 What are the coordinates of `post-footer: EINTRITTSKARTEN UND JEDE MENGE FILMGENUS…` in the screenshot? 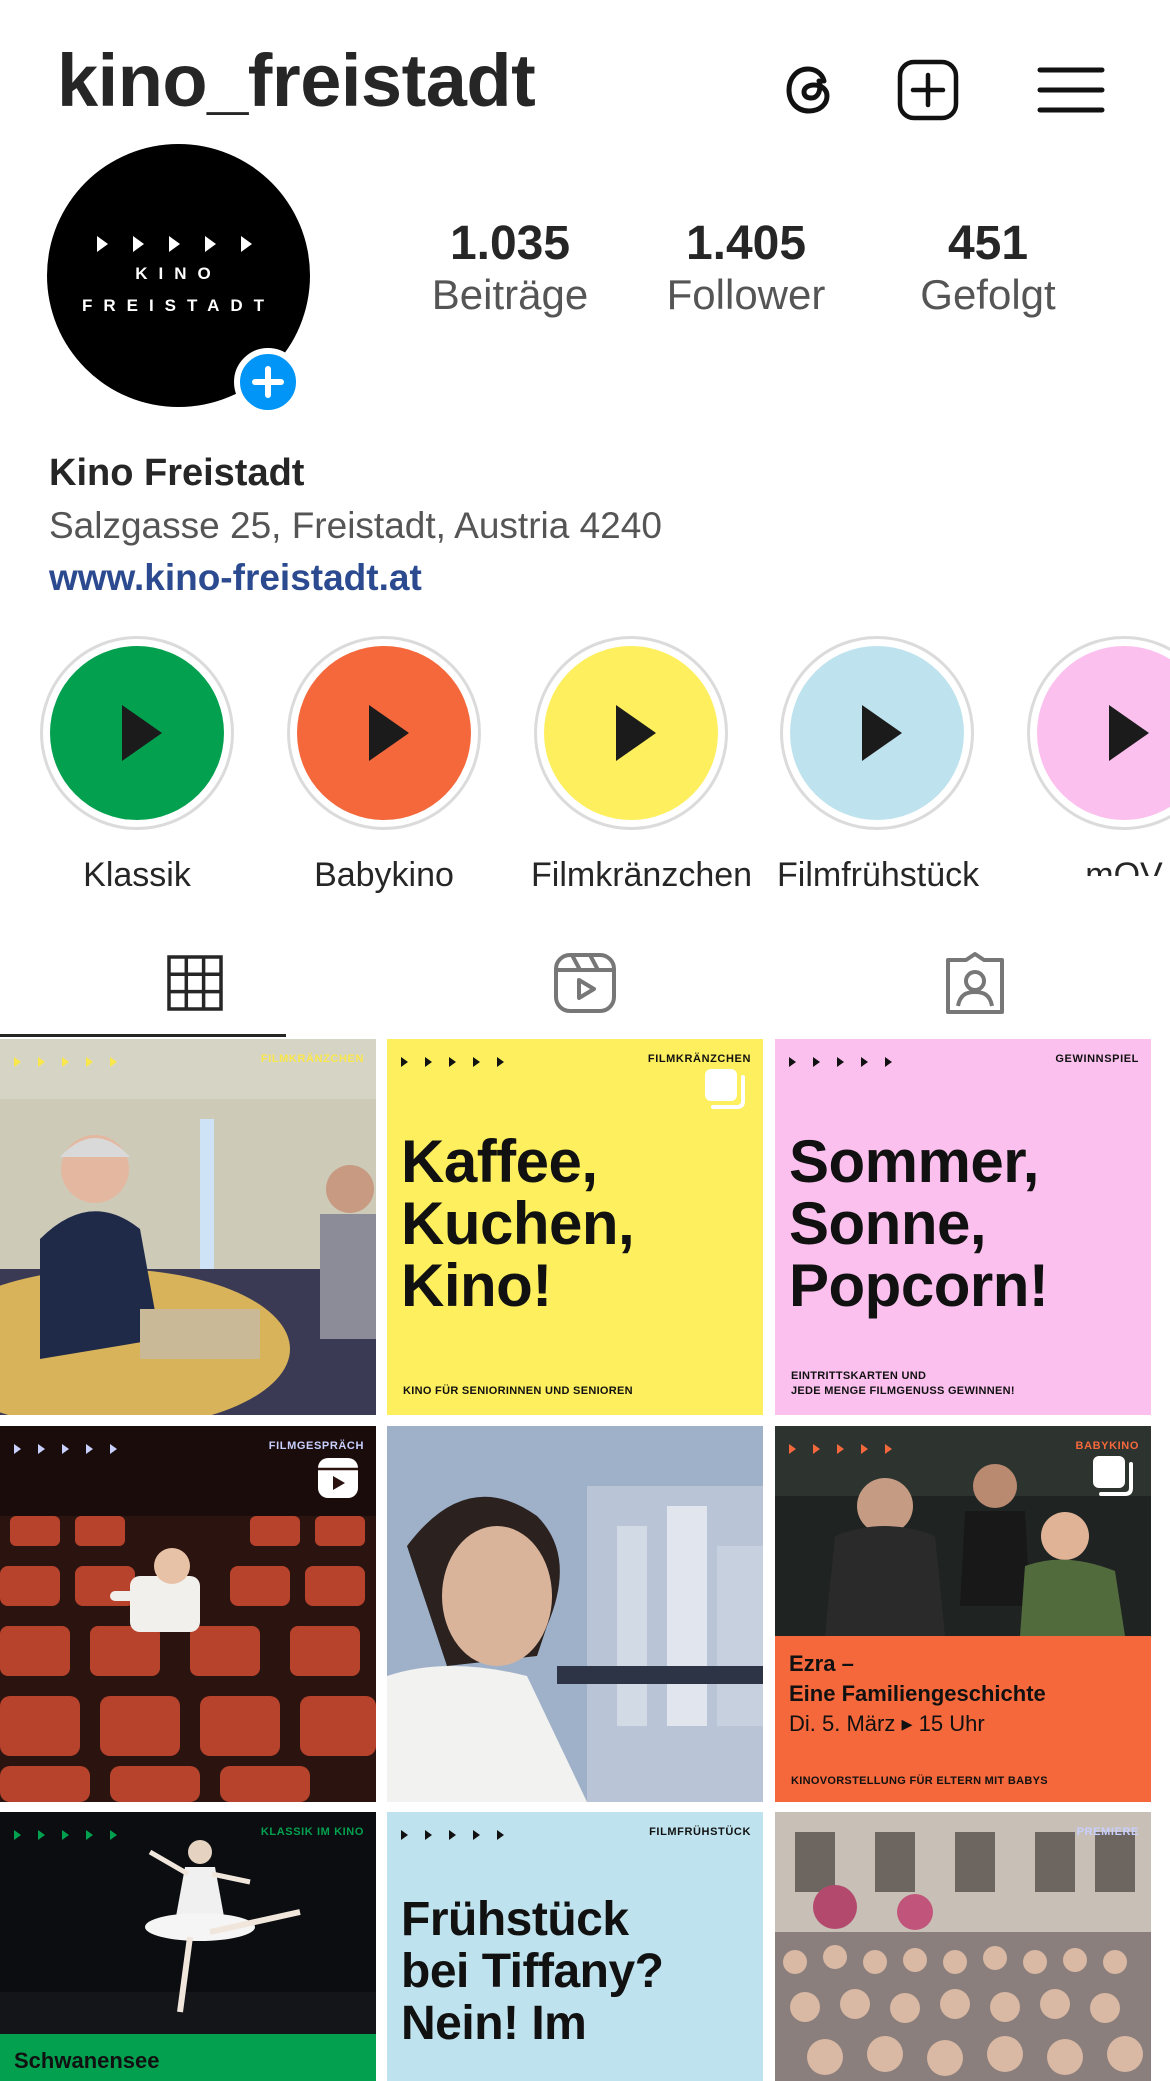 It's located at (903, 1383).